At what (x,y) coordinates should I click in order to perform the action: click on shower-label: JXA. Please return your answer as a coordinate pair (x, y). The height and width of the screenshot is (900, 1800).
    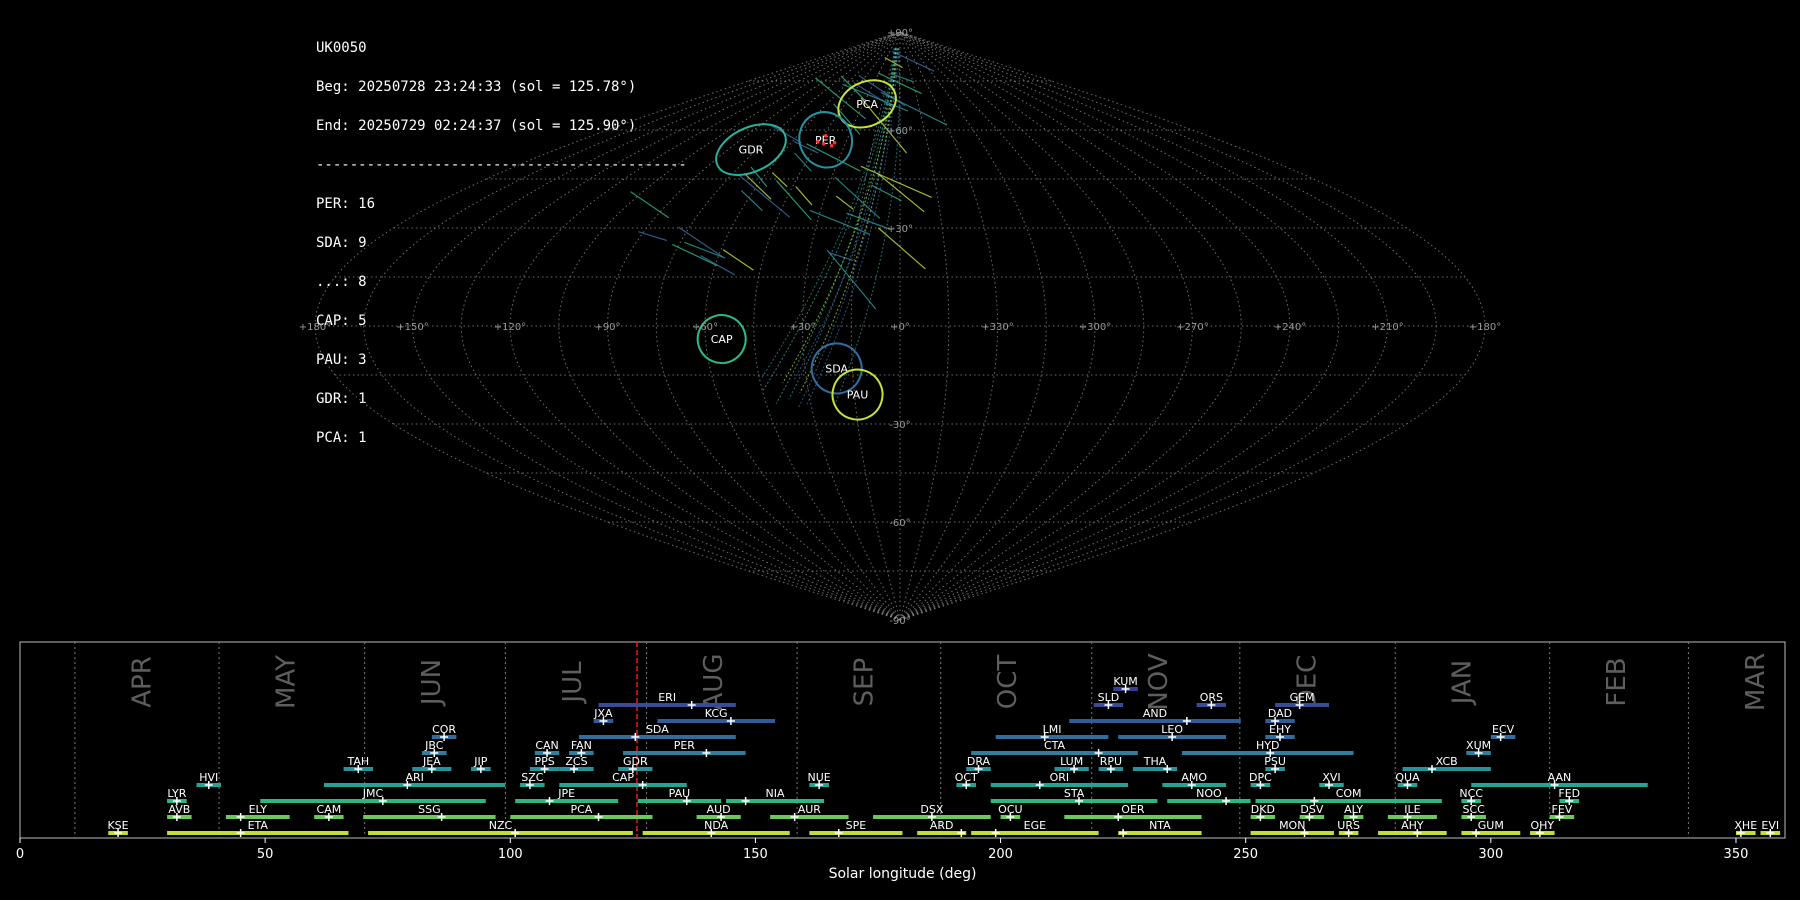
    Looking at the image, I should click on (603, 713).